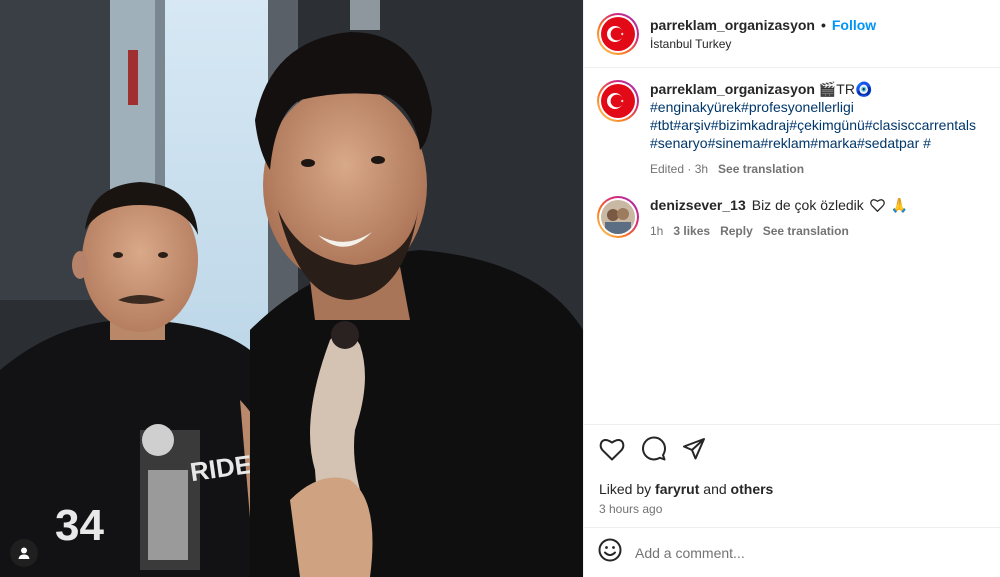 The height and width of the screenshot is (577, 1000). What do you see at coordinates (625, 489) in the screenshot?
I see `liked-by-prefix: Liked by` at bounding box center [625, 489].